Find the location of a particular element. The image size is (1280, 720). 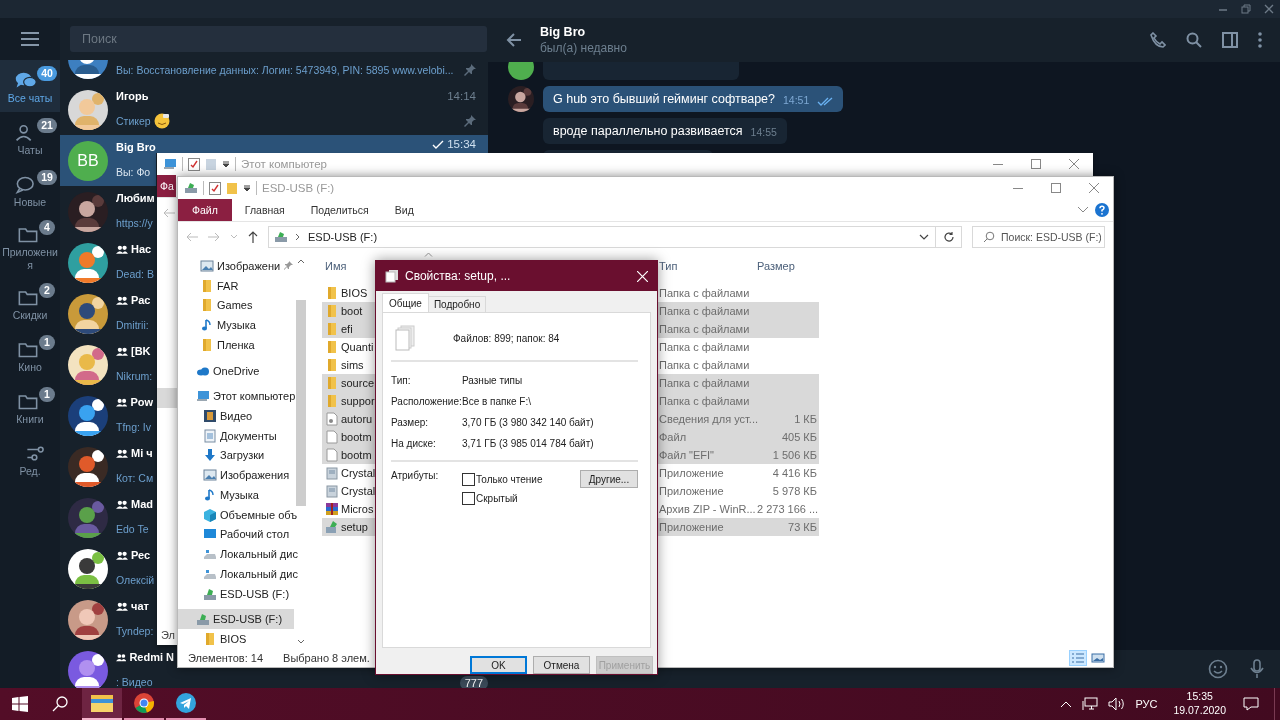

checkbox-label: Только чтение is located at coordinates (509, 479).